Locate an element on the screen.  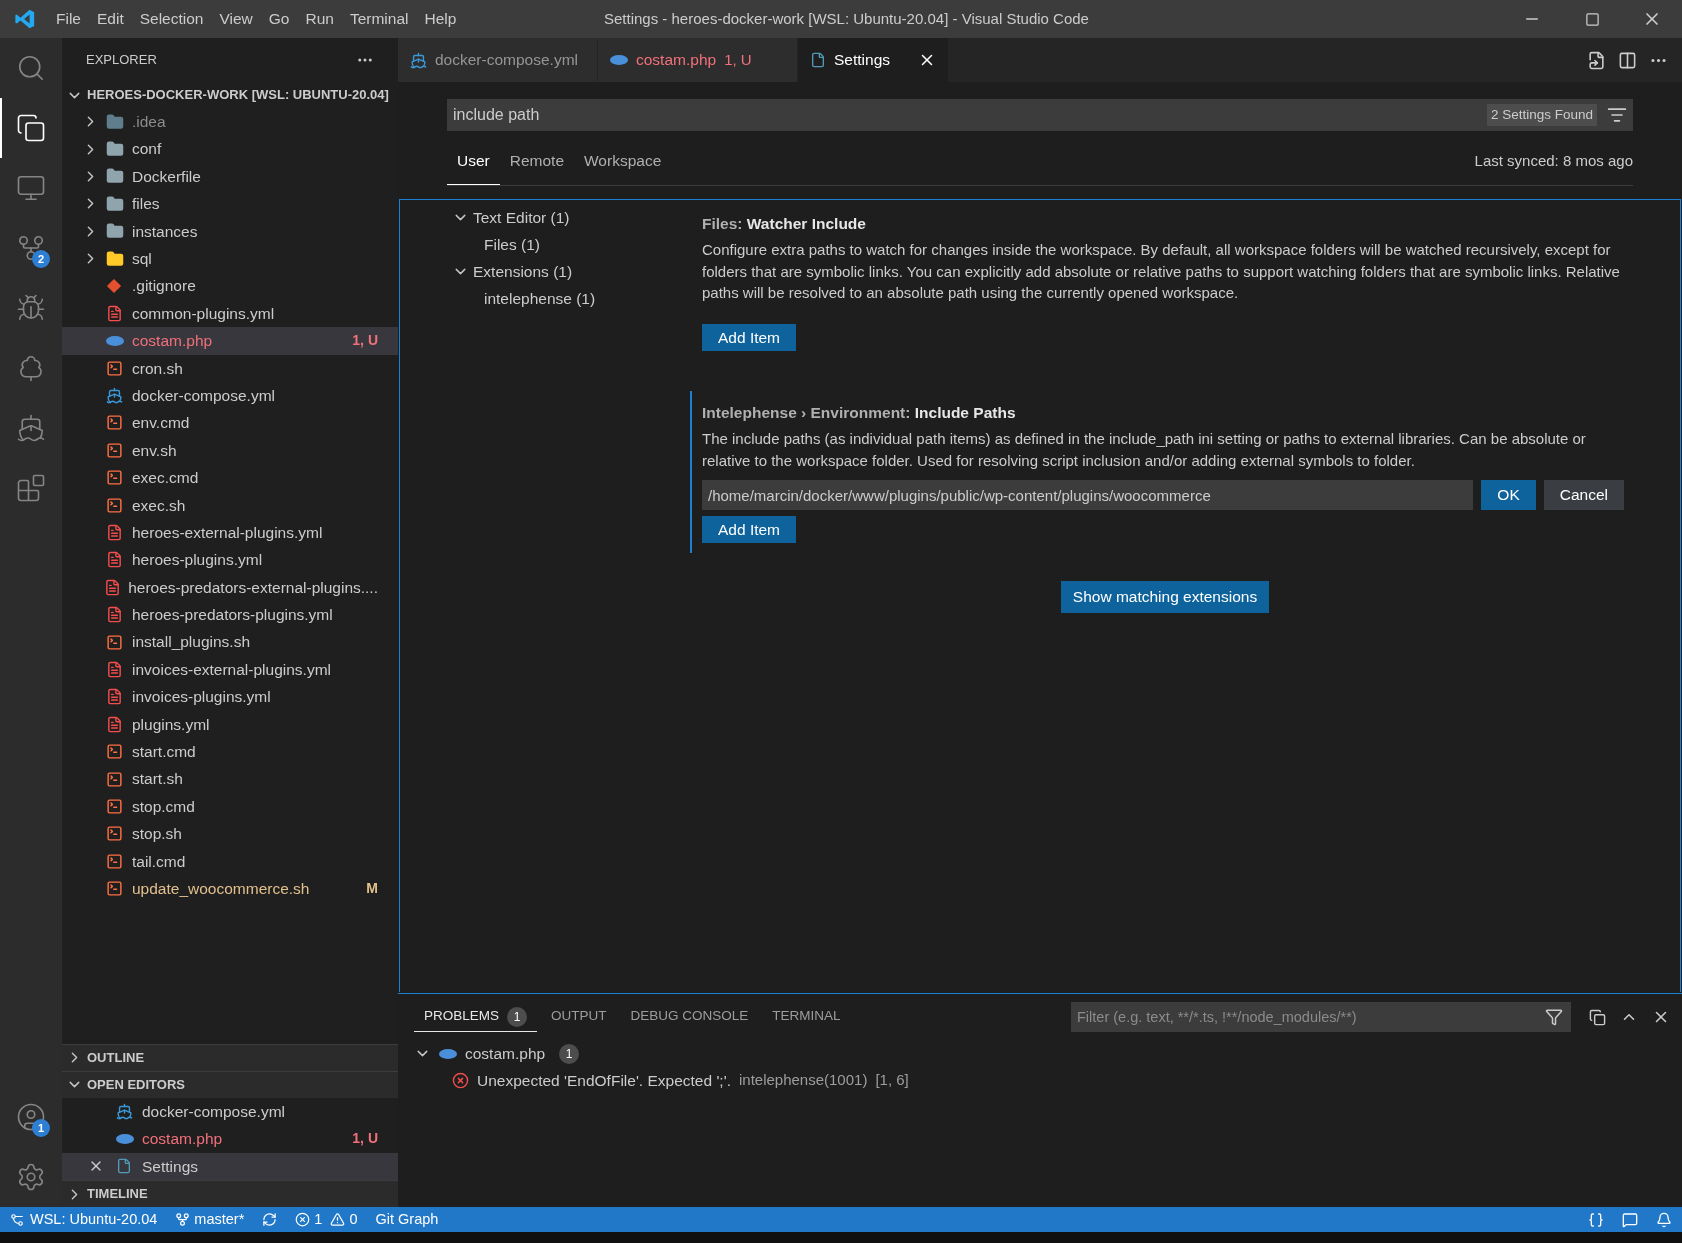
split-editor-icon is located at coordinates (1627, 60).